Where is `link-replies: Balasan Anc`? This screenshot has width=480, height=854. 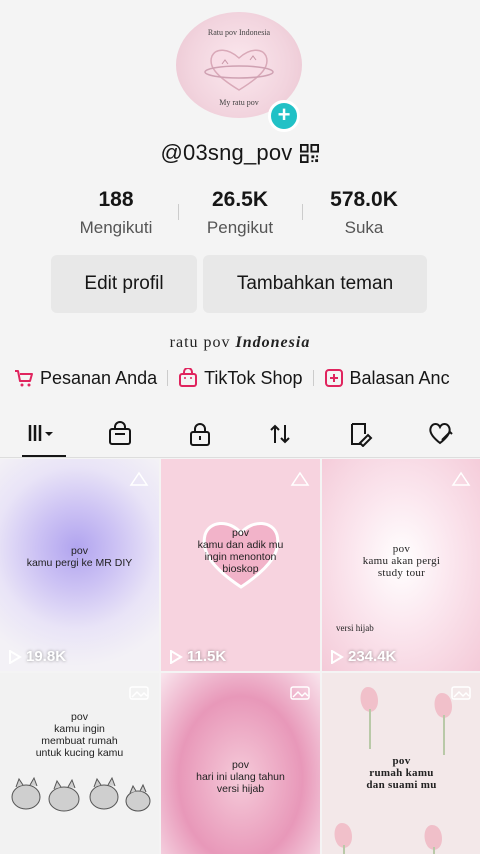
link-replies: Balasan Anc is located at coordinates (387, 378).